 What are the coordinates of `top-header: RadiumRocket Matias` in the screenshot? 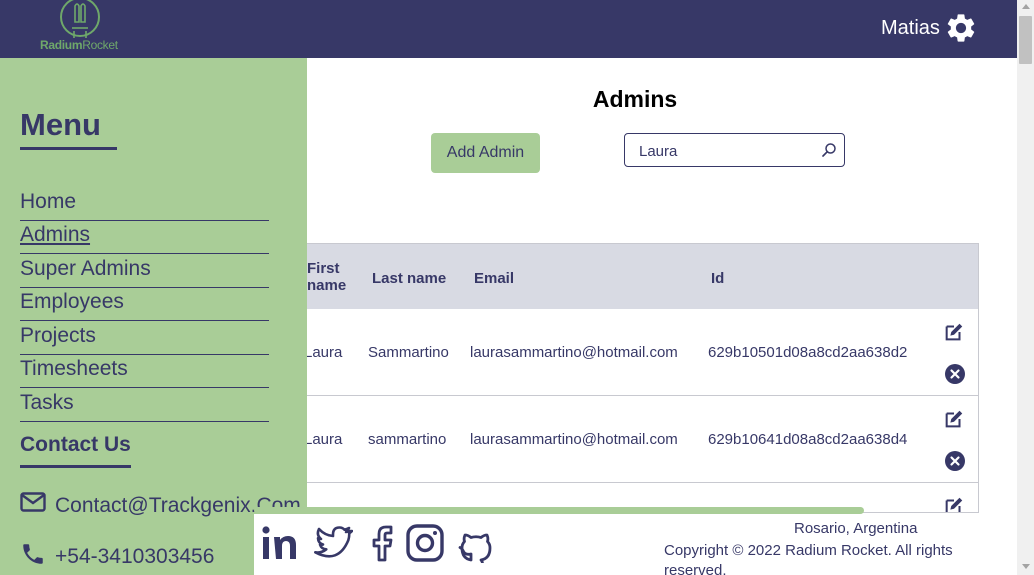 It's located at (508, 29).